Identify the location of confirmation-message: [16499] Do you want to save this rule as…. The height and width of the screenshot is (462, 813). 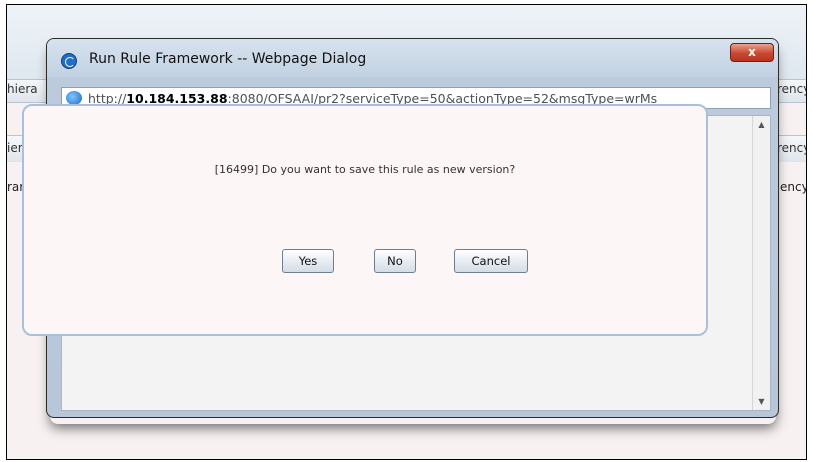
(365, 169).